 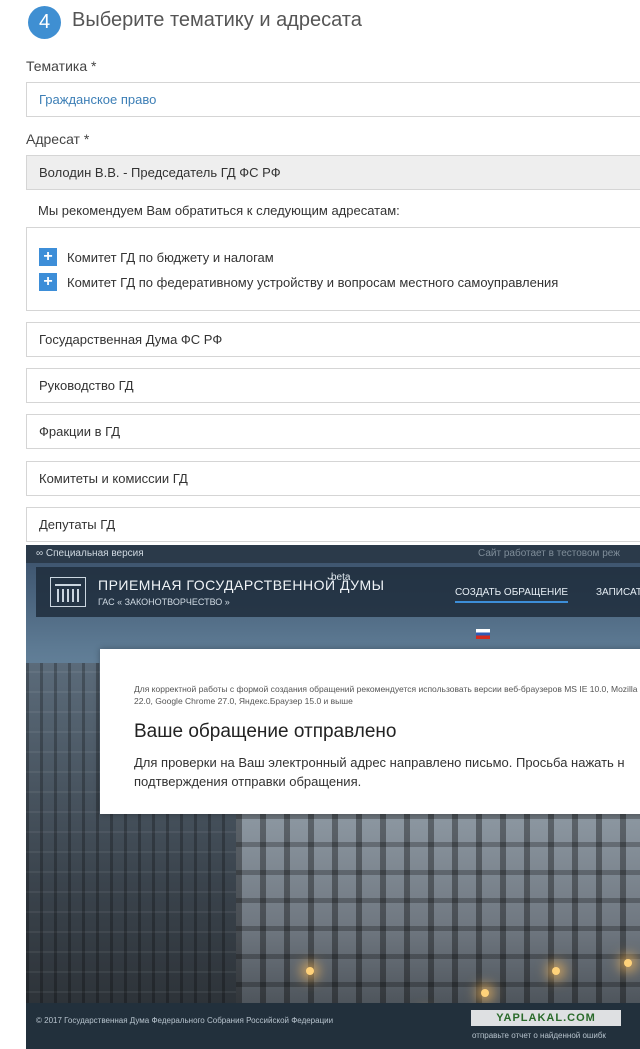 I want to click on addressee-label: Адресат *, so click(x=58, y=139).